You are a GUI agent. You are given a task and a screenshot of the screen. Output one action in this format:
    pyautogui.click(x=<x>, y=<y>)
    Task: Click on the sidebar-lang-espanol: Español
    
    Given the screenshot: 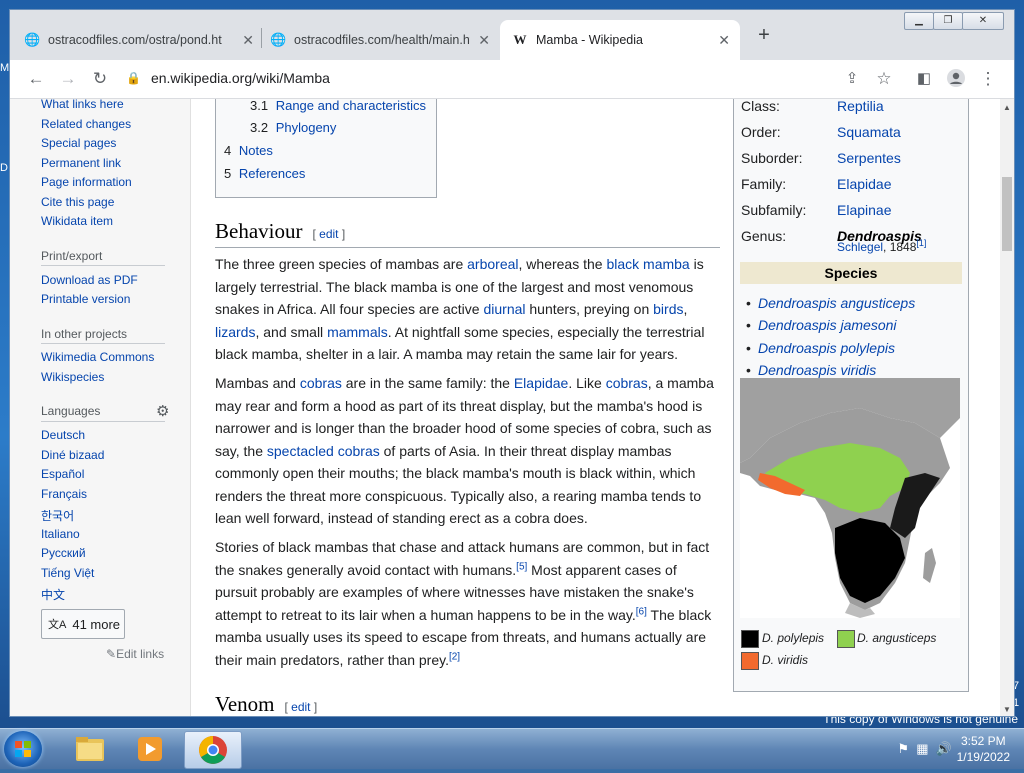 What is the action you would take?
    pyautogui.click(x=62, y=474)
    